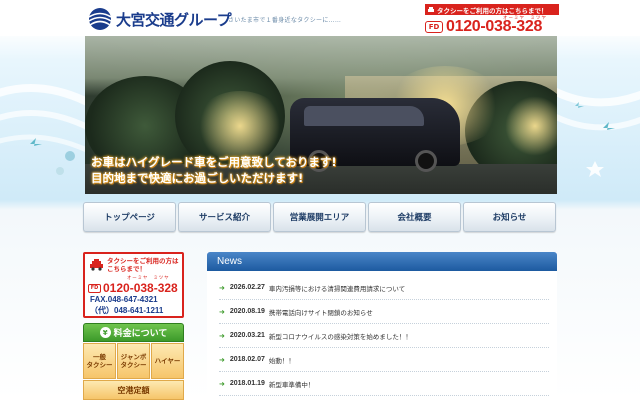 The width and height of the screenshot is (640, 400). Describe the element at coordinates (167, 361) in the screenshot. I see `fare-hire: ハイヤー` at that location.